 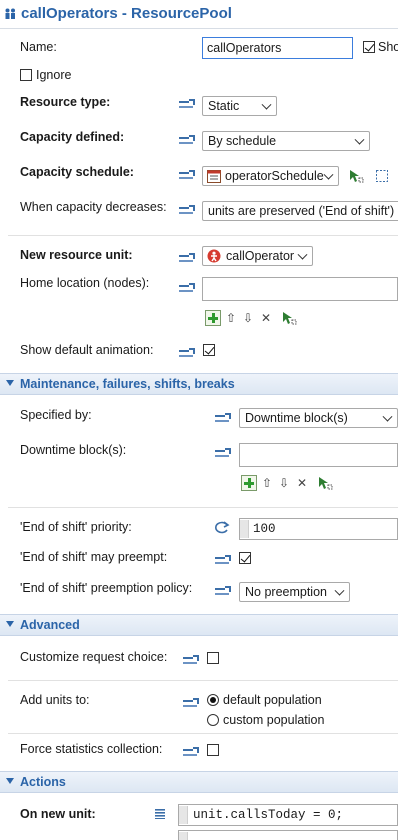 What do you see at coordinates (76, 255) in the screenshot?
I see `new-resource-unit-label: New resource unit:` at bounding box center [76, 255].